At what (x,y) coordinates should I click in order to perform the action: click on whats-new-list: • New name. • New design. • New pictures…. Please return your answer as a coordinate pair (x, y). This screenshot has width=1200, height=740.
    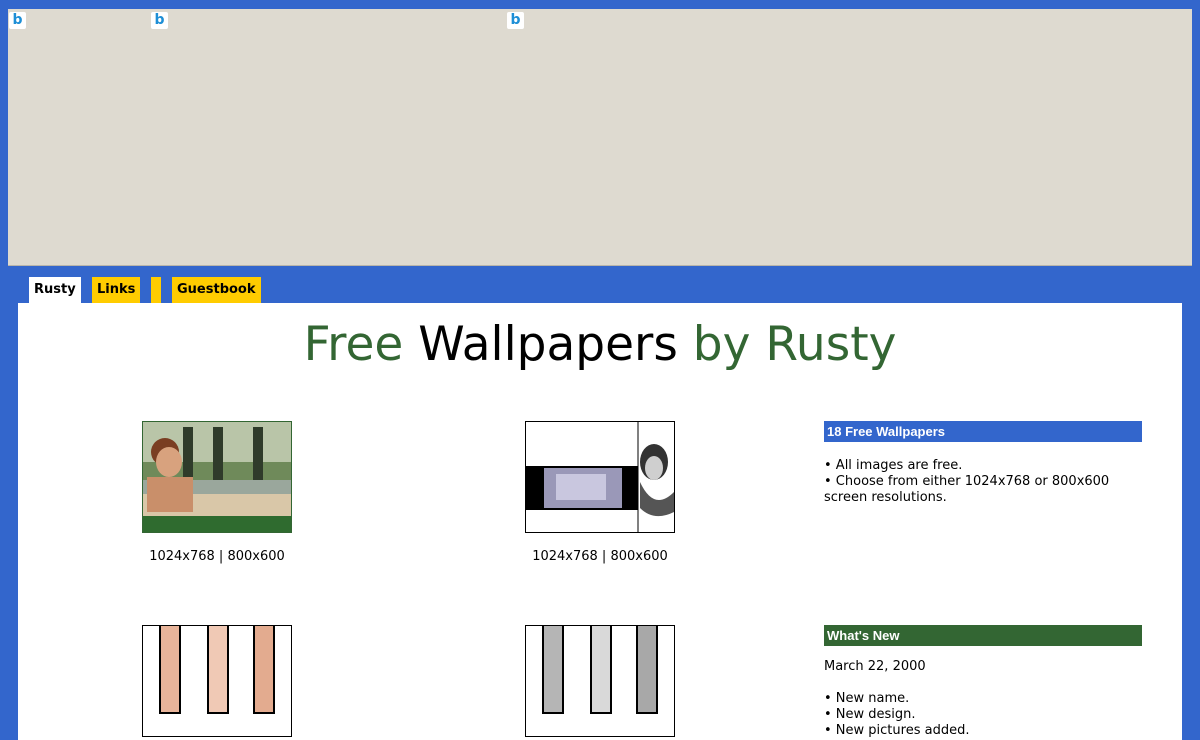
    Looking at the image, I should click on (984, 715).